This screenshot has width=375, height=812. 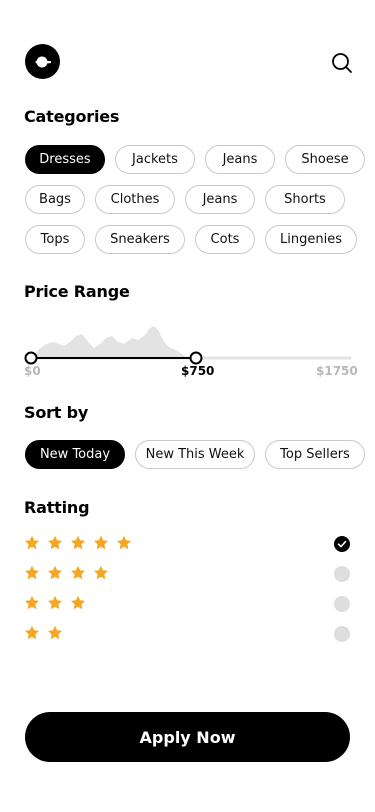 What do you see at coordinates (189, 635) in the screenshot?
I see `rating-row-2-stars` at bounding box center [189, 635].